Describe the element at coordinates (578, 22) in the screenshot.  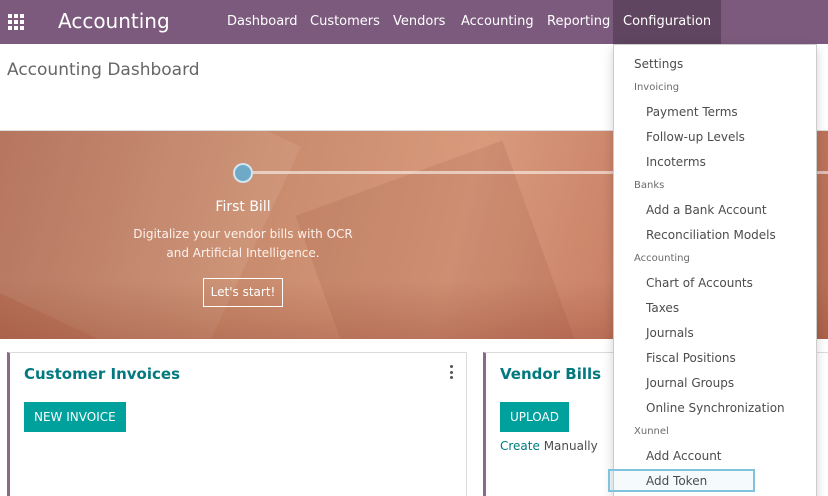
I see `menu-reporting: Reporting` at that location.